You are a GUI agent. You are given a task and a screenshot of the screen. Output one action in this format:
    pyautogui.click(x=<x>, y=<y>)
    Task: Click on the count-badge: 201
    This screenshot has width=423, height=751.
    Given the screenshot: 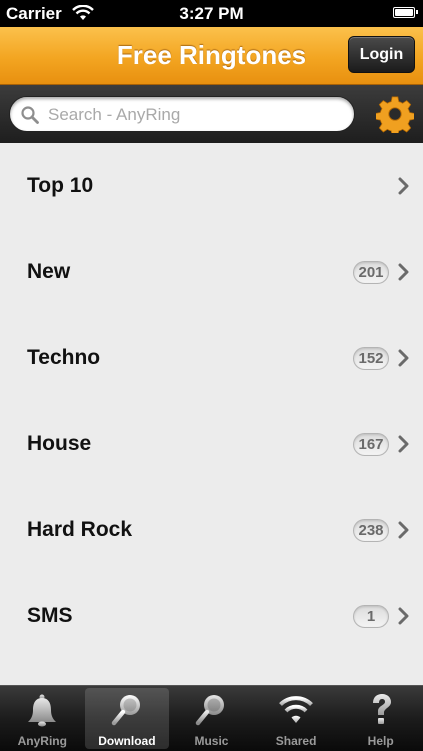 What is the action you would take?
    pyautogui.click(x=371, y=272)
    